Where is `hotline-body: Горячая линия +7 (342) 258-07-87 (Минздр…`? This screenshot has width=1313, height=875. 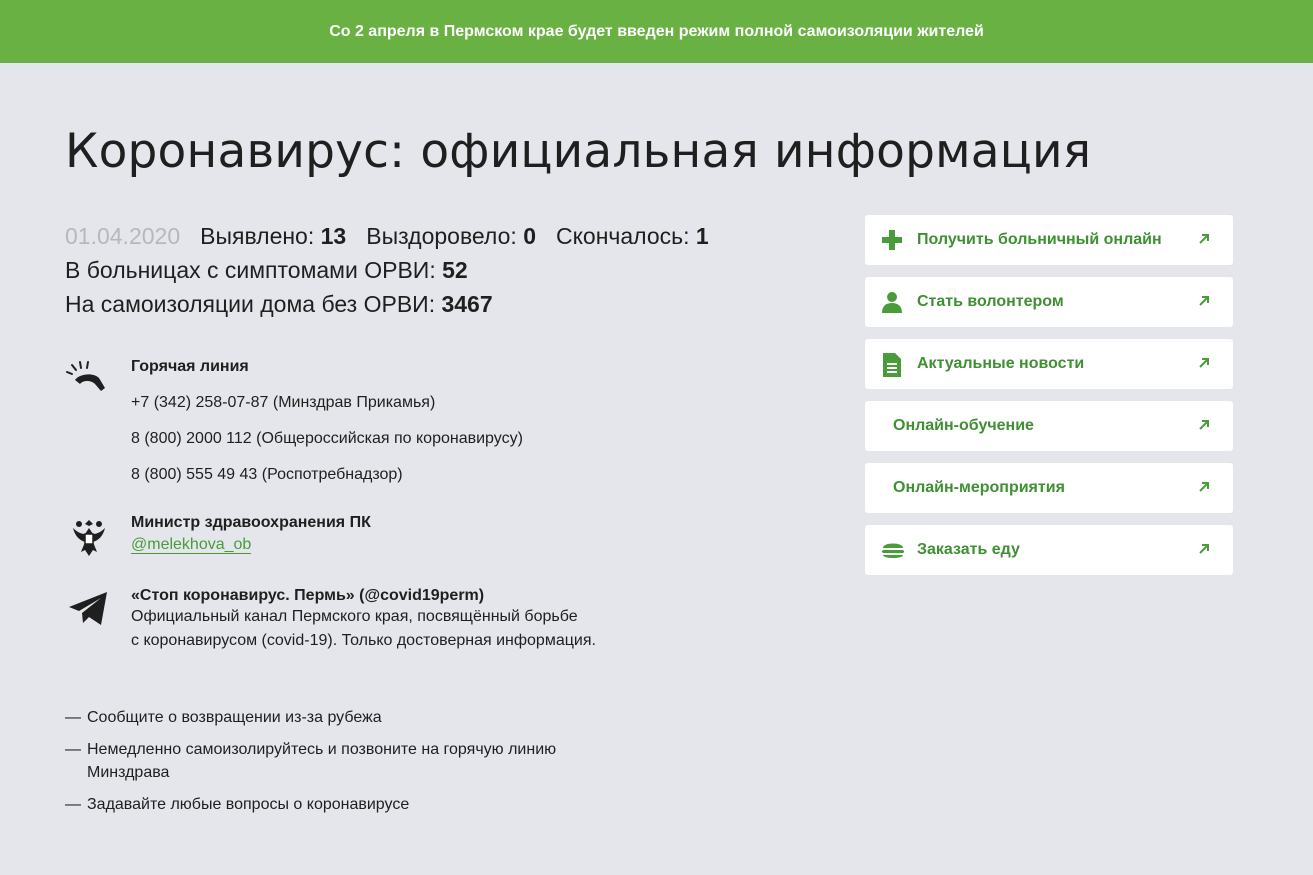 hotline-body: Горячая линия +7 (342) 258-07-87 (Минздр… is located at coordinates (327, 421).